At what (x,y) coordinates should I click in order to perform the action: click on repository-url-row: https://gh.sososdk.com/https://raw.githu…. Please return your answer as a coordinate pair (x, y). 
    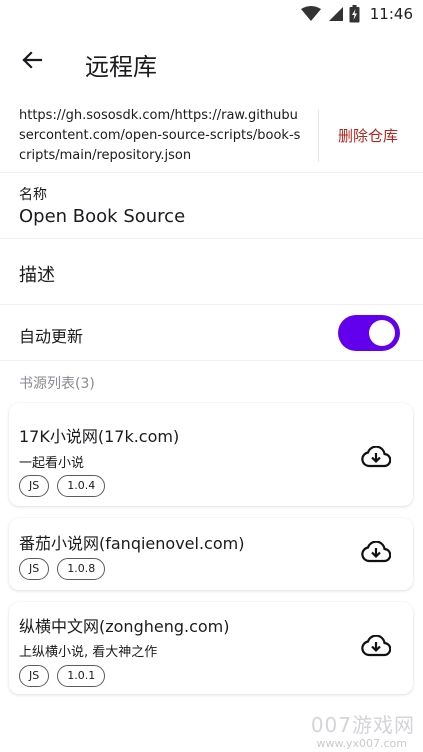
    Looking at the image, I should click on (211, 136).